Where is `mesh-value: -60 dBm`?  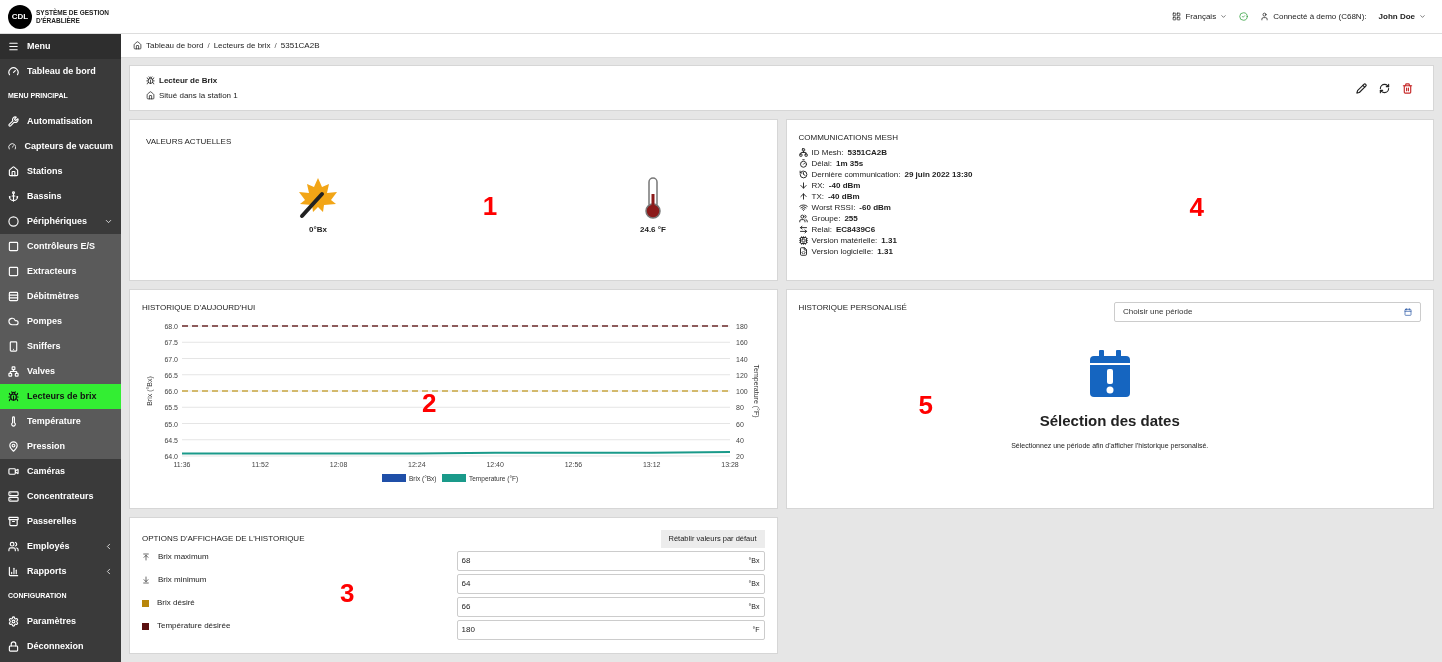
mesh-value: -60 dBm is located at coordinates (875, 207).